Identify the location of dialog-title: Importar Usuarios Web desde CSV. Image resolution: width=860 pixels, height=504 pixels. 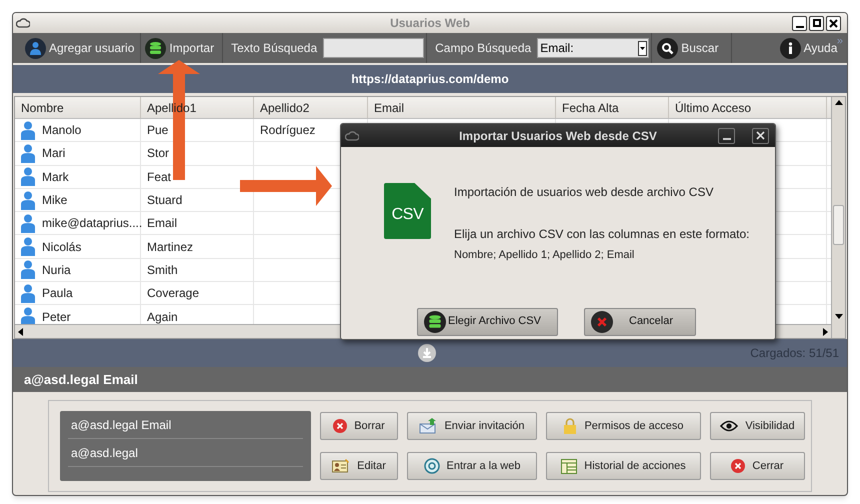
(558, 136).